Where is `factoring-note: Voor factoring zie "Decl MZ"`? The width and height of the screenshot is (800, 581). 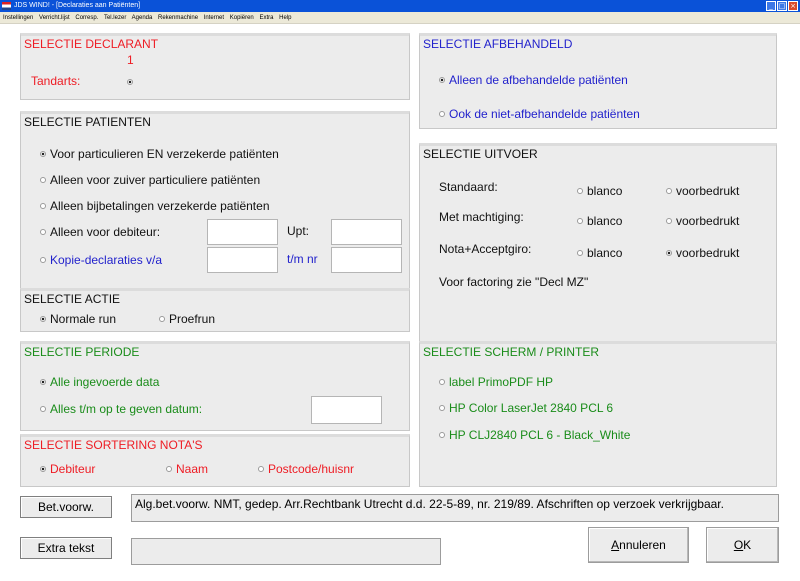 factoring-note: Voor factoring zie "Decl MZ" is located at coordinates (514, 282).